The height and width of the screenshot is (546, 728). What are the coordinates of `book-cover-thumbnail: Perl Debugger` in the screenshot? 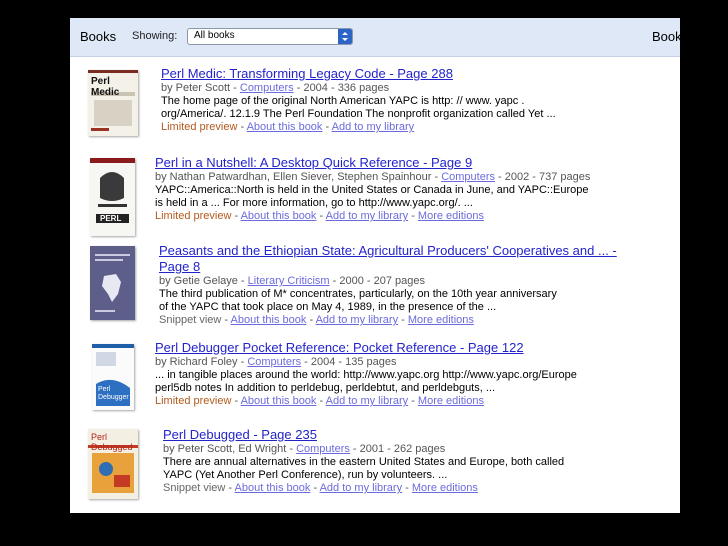 It's located at (113, 377).